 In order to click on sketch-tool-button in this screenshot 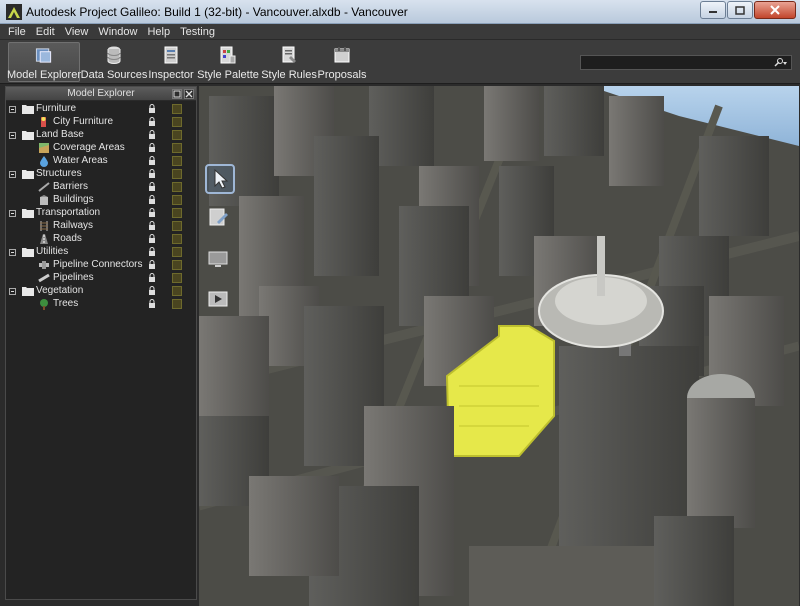, I will do `click(220, 219)`.